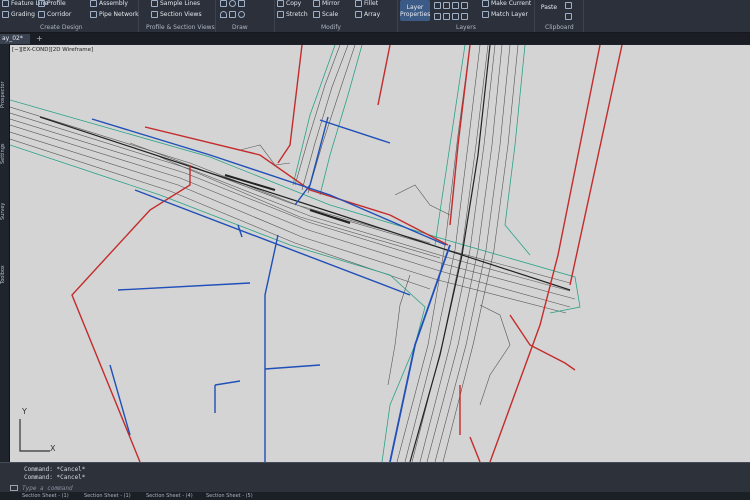  Describe the element at coordinates (289, 3) in the screenshot. I see `copy-button: Copy` at that location.